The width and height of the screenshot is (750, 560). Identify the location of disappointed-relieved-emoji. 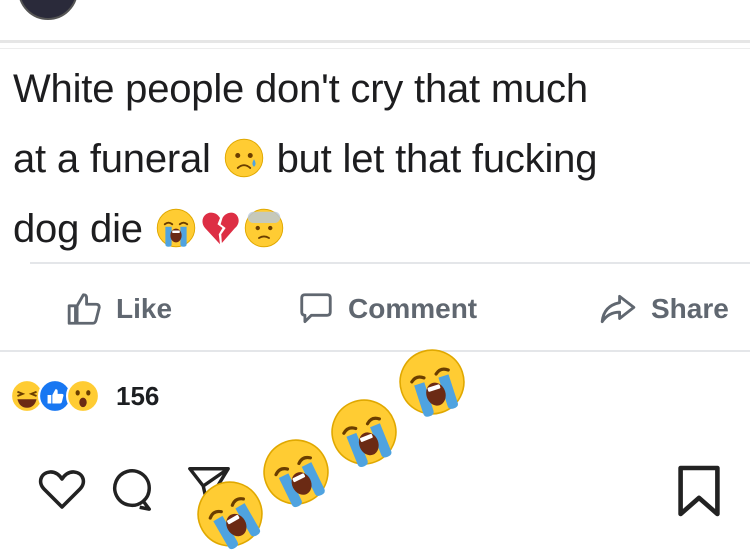
(244, 158).